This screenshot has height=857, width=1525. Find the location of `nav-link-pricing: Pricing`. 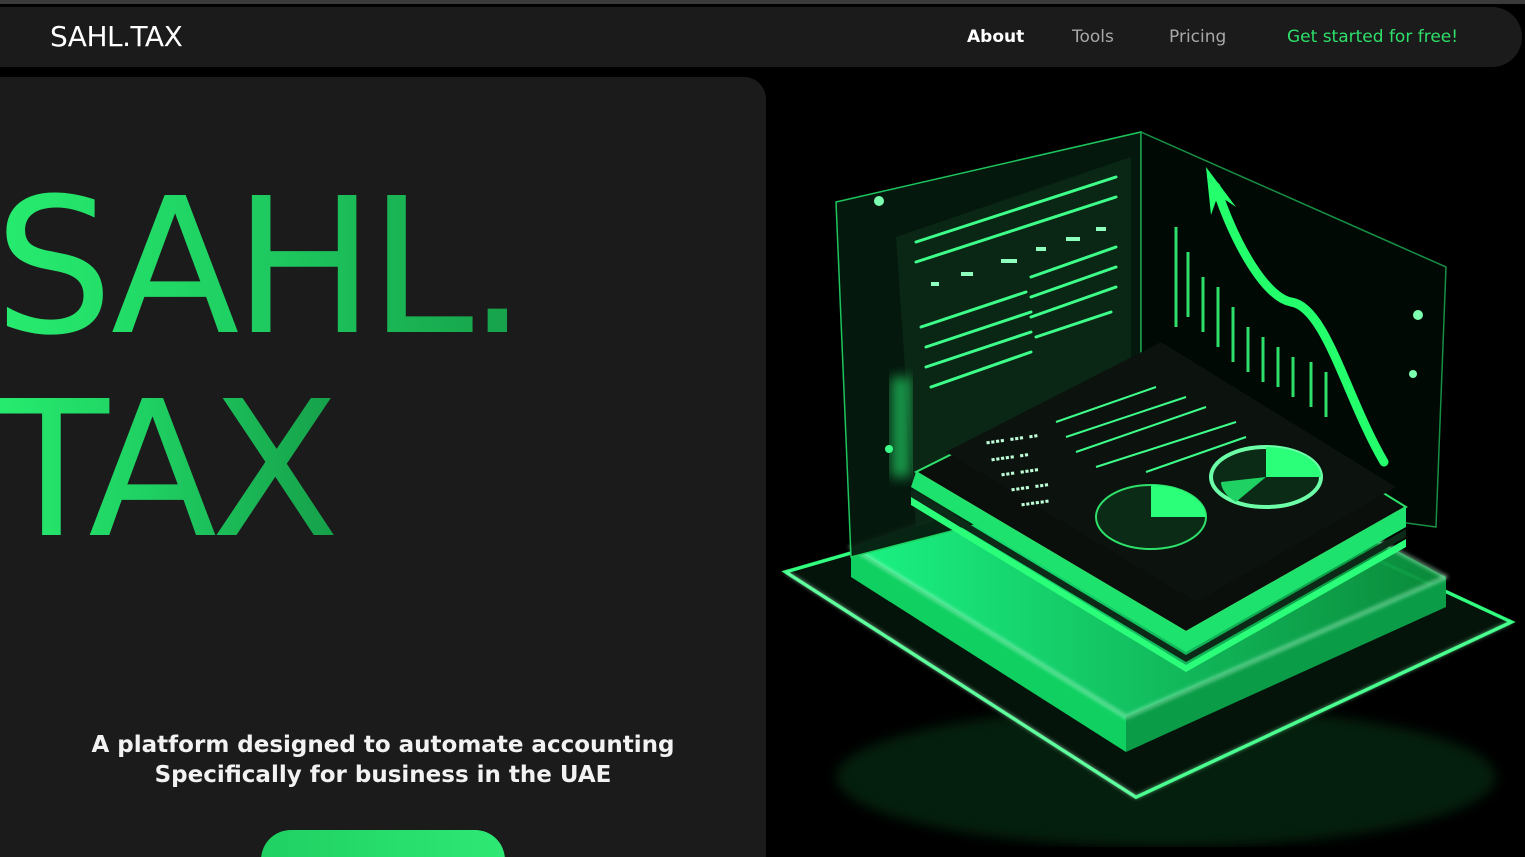

nav-link-pricing: Pricing is located at coordinates (1197, 37).